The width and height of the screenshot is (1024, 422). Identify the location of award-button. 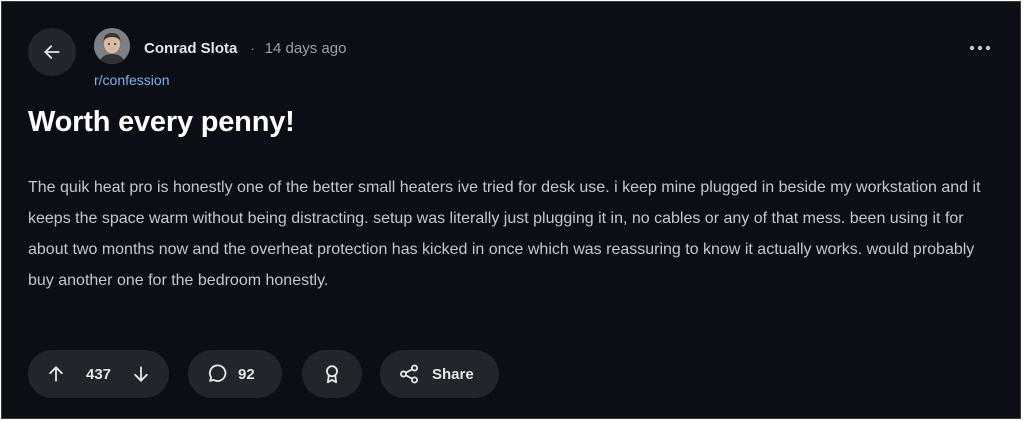
(332, 374).